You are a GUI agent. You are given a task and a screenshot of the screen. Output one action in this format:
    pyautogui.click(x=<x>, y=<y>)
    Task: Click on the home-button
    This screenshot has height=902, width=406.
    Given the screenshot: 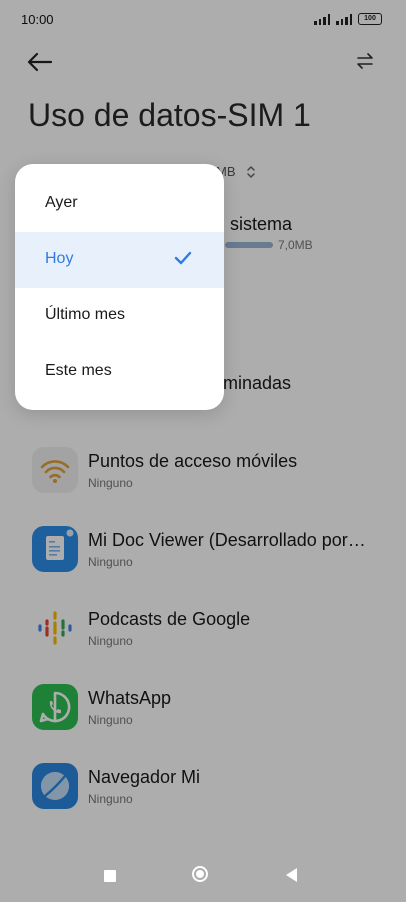 What is the action you would take?
    pyautogui.click(x=200, y=874)
    